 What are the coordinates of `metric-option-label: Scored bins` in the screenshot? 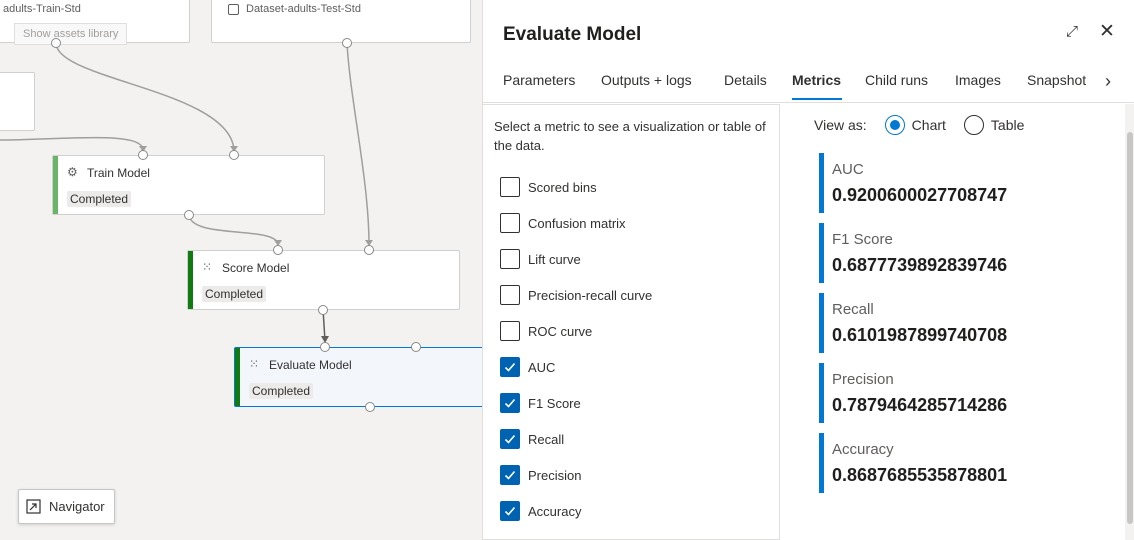 It's located at (562, 187).